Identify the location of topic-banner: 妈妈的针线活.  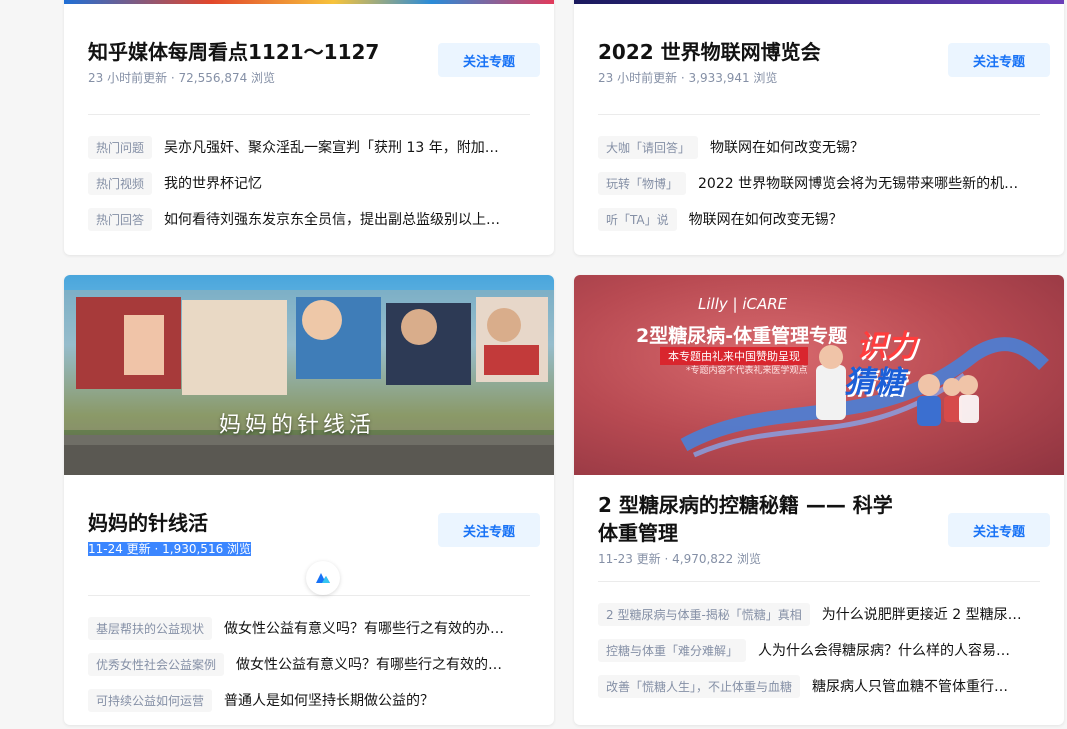
(309, 375).